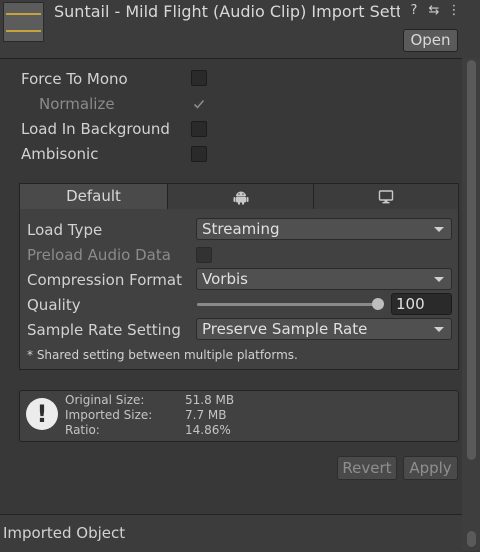  Describe the element at coordinates (367, 468) in the screenshot. I see `revert-button: Revert` at that location.